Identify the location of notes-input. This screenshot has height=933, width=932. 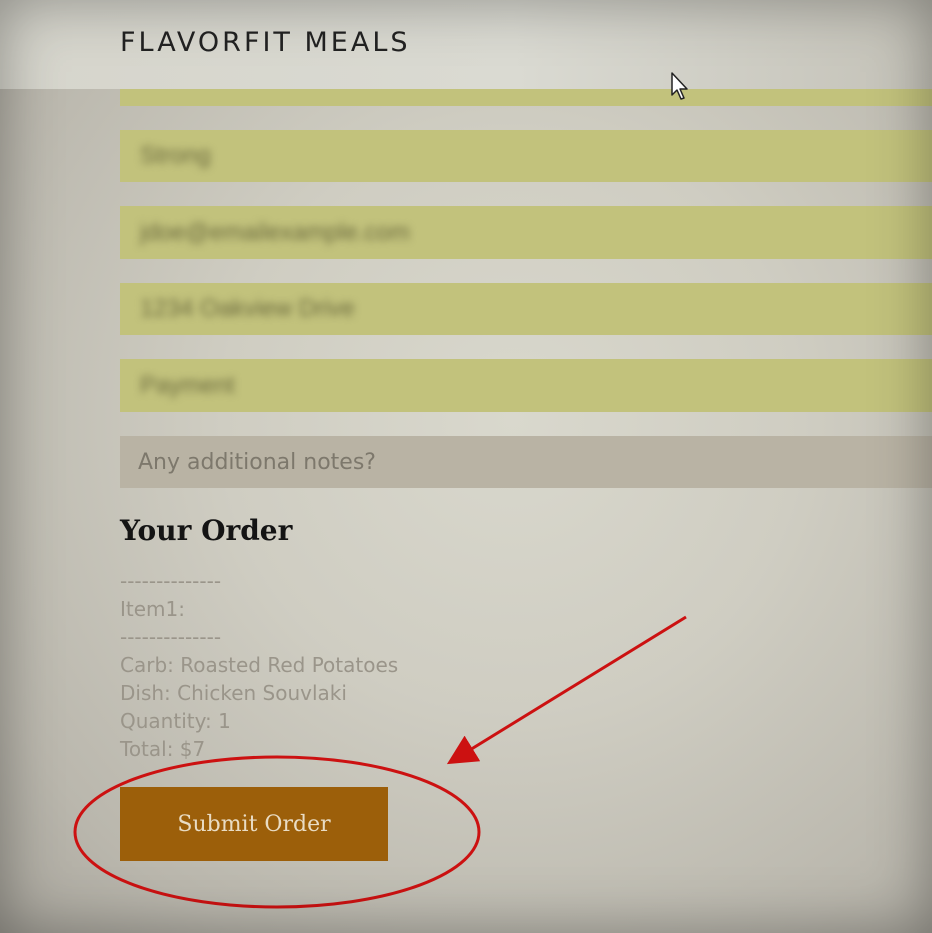
(526, 462).